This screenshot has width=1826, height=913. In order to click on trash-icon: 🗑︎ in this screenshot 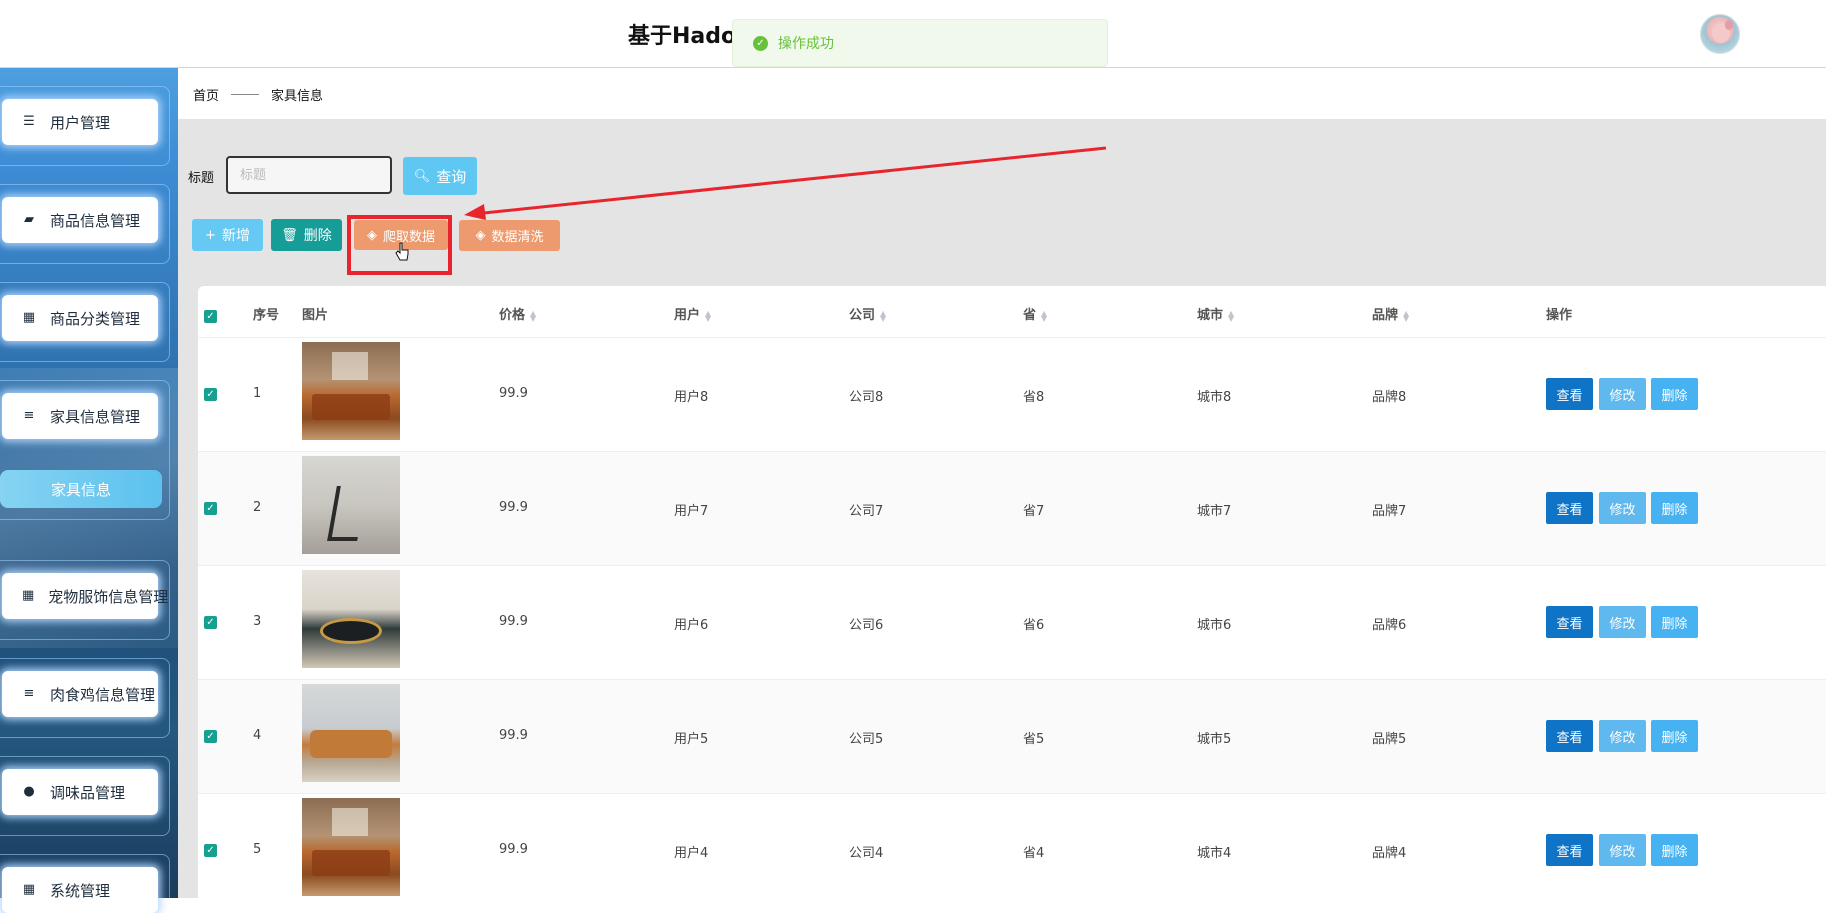, I will do `click(289, 235)`.